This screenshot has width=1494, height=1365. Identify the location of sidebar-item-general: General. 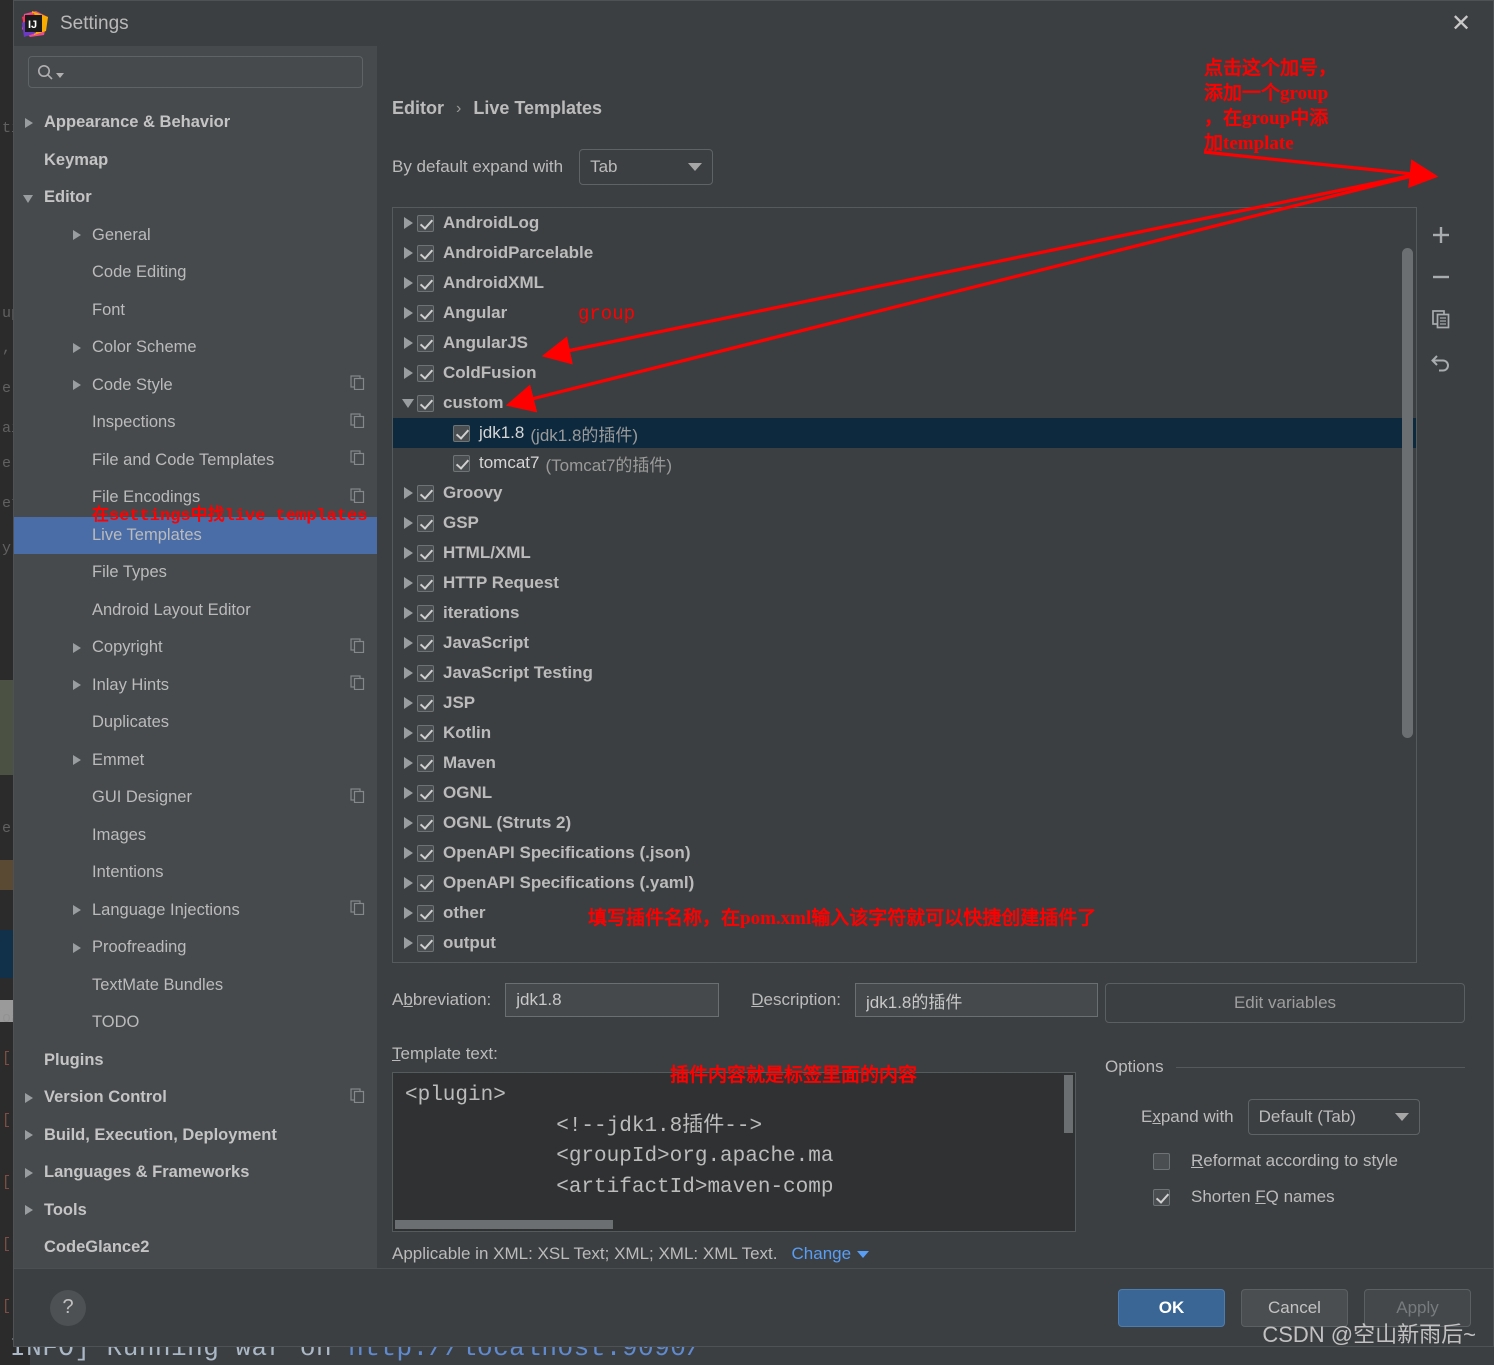
(195, 236).